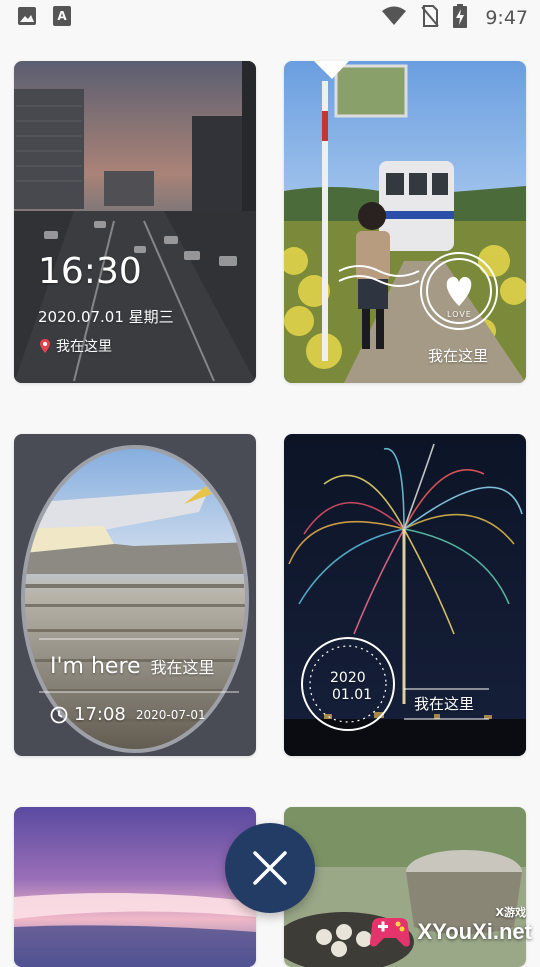 Image resolution: width=540 pixels, height=967 pixels. I want to click on card-date: 2020.07.01 星期三, so click(106, 317).